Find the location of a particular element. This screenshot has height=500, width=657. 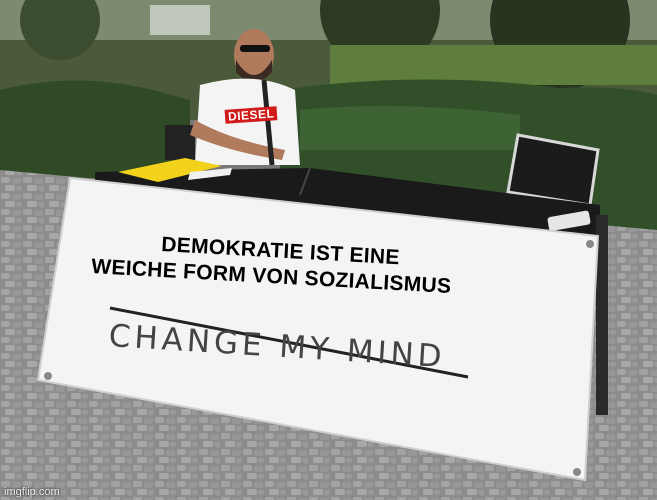

chair-left is located at coordinates (180, 142).